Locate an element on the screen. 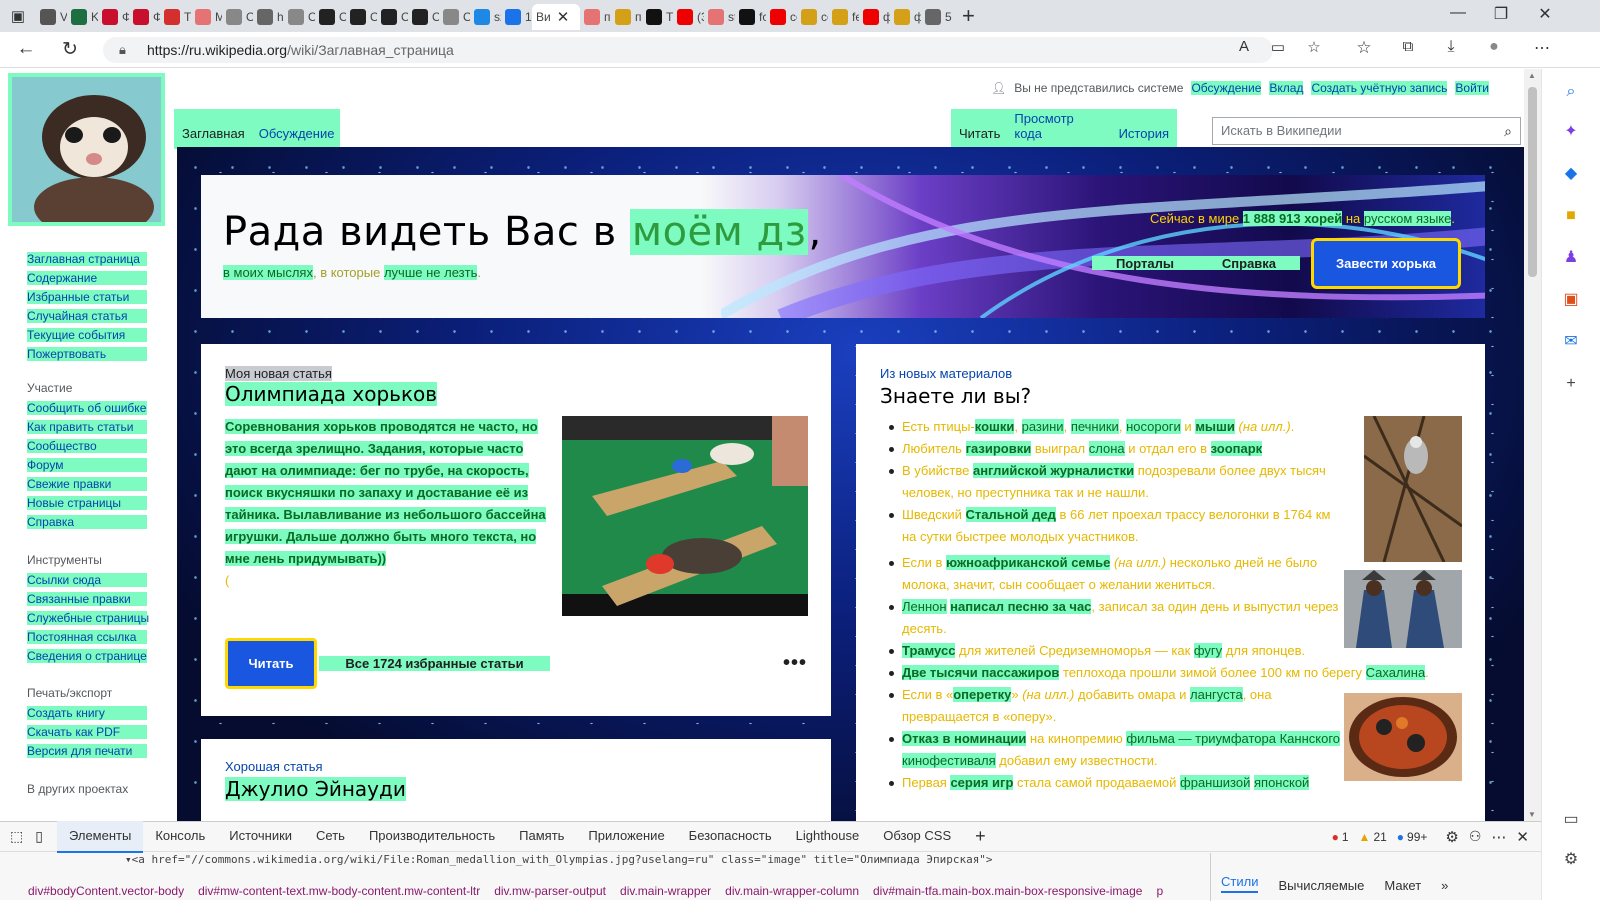 The image size is (1600, 901). sidebar-item-tools-3: Постоянная ссылка is located at coordinates (87, 637).